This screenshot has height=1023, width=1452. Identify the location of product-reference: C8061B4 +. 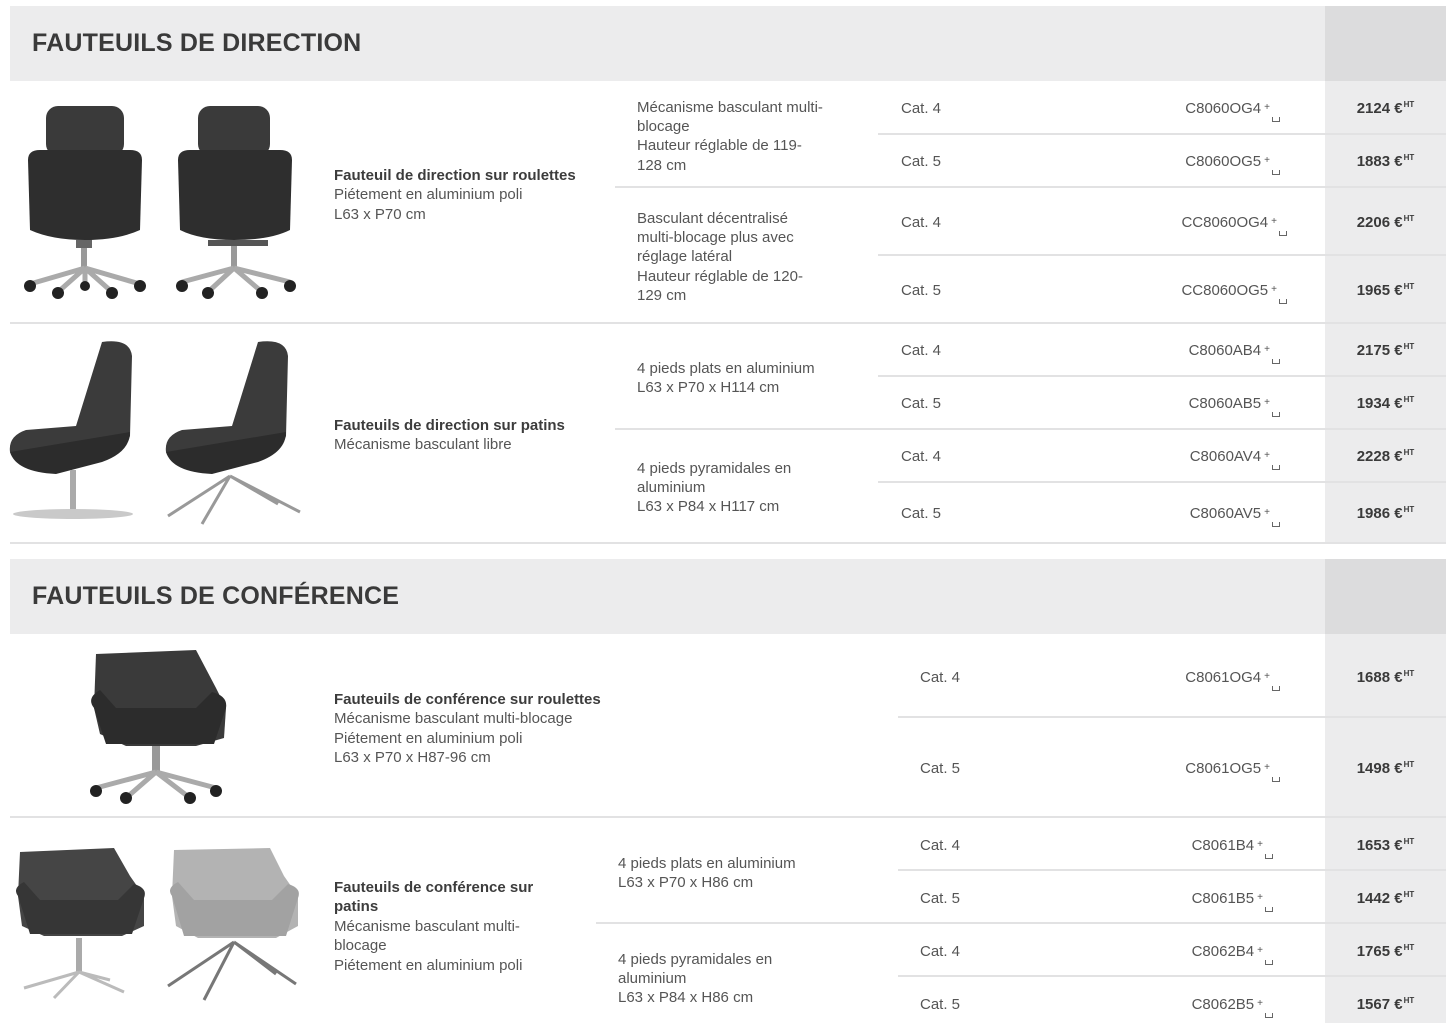
(1183, 848).